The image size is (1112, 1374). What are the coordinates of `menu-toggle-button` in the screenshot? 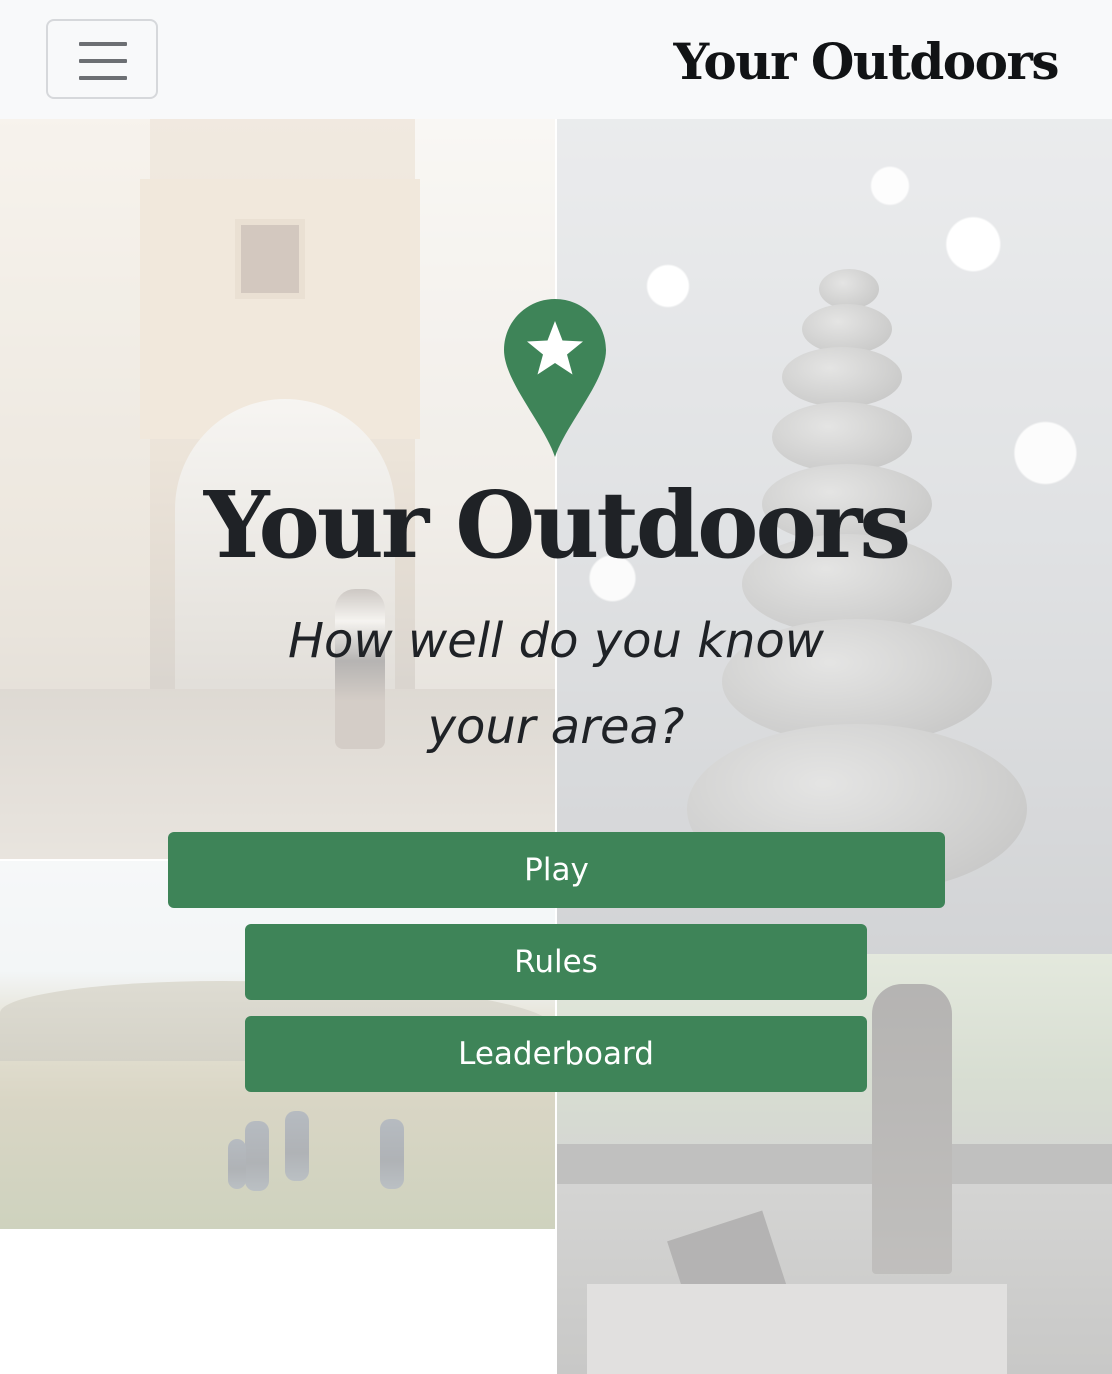 It's located at (102, 59).